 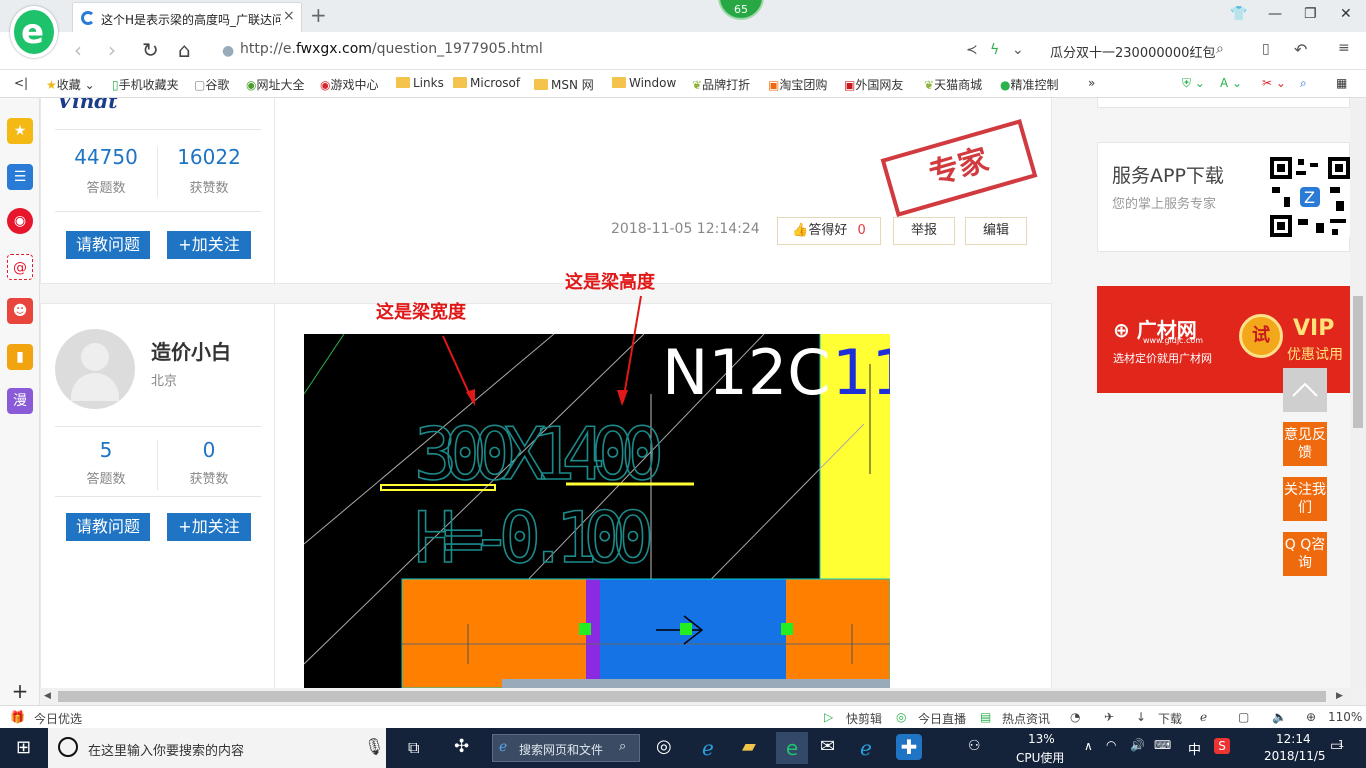 I want to click on pin-icon: ✈, so click(x=1109, y=717).